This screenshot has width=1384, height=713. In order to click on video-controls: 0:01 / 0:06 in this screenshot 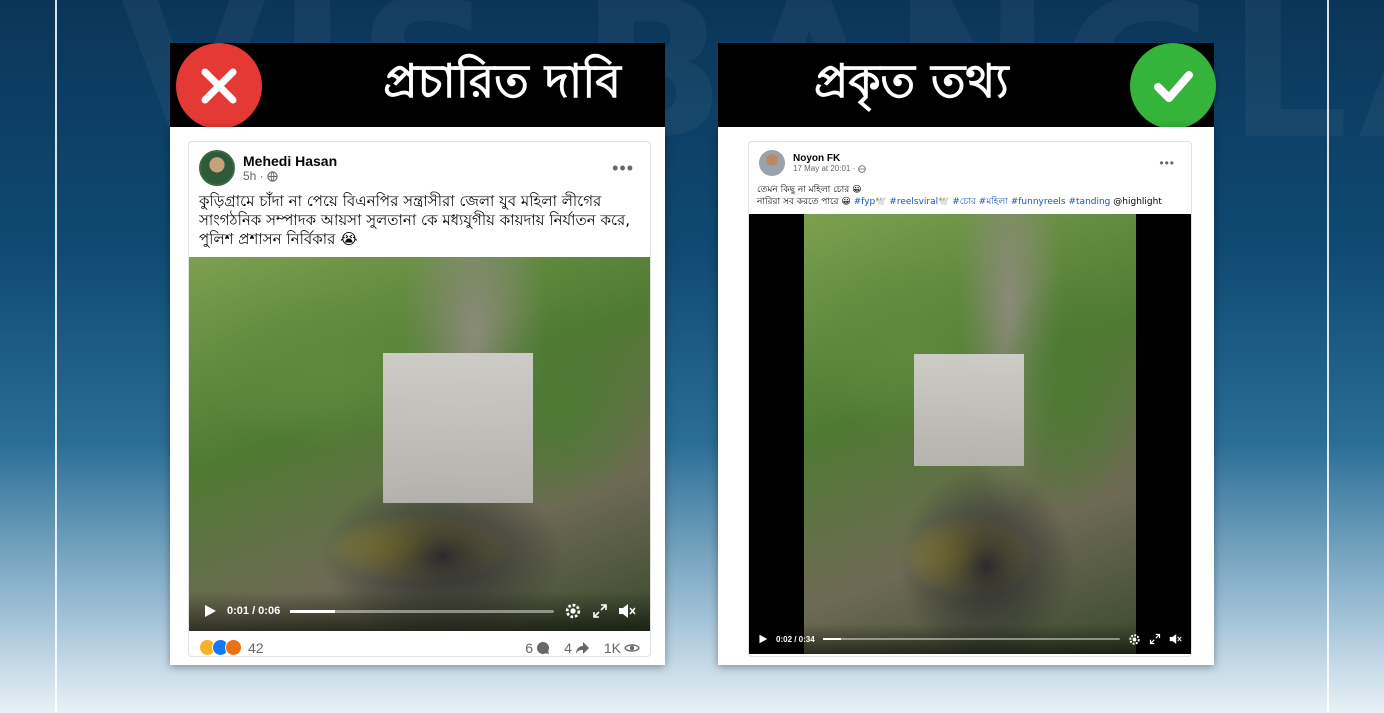, I will do `click(419, 611)`.